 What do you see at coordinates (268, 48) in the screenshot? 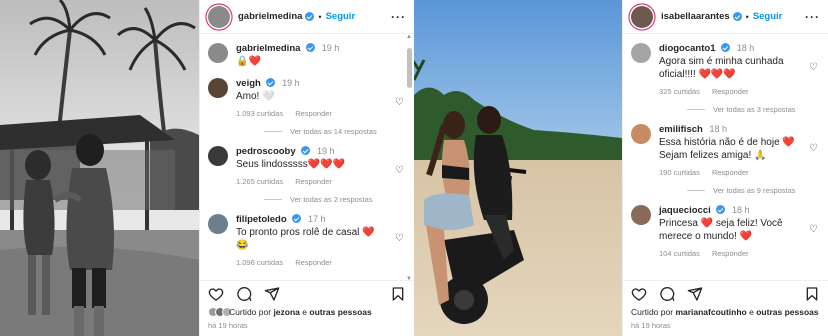
I see `caption-username: gabrielmedina` at bounding box center [268, 48].